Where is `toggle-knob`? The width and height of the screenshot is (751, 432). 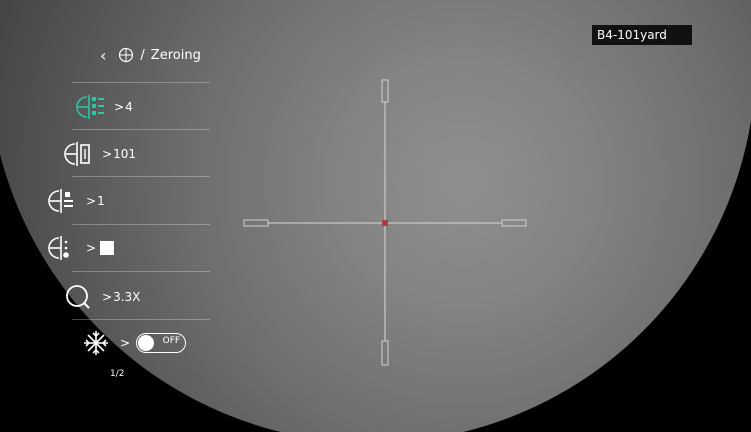 toggle-knob is located at coordinates (146, 343).